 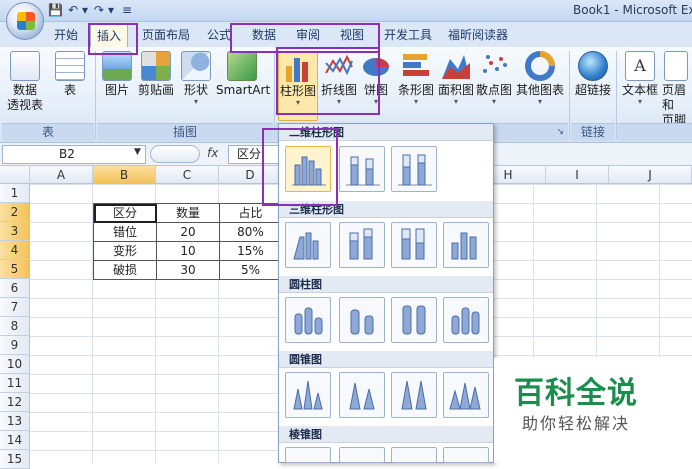 I want to click on office-button, so click(x=25, y=21).